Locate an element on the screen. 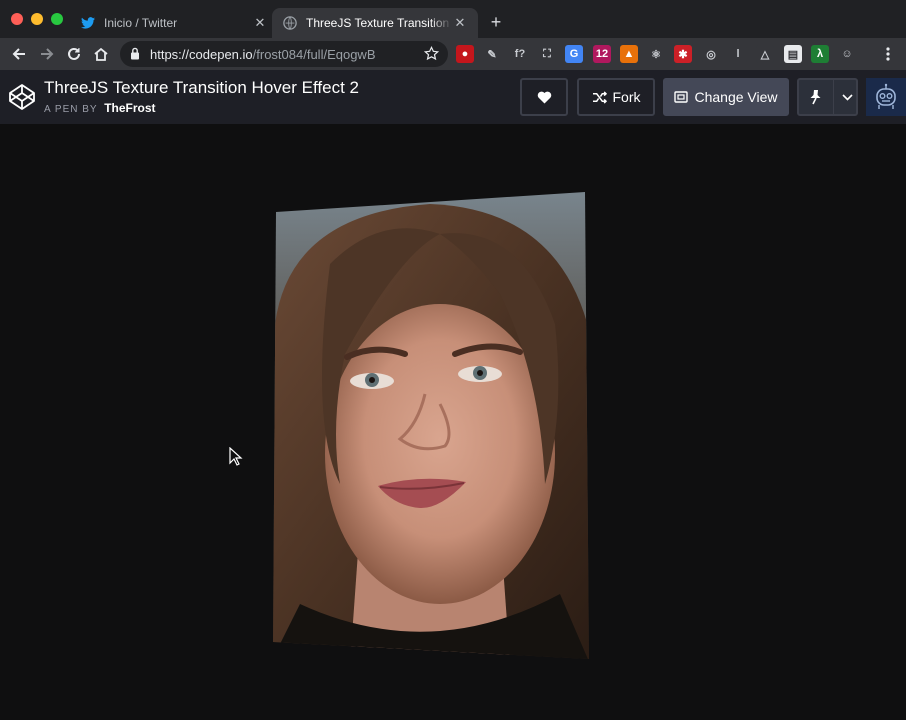 The image size is (906, 720). url-domain: https://codepen.io is located at coordinates (201, 54).